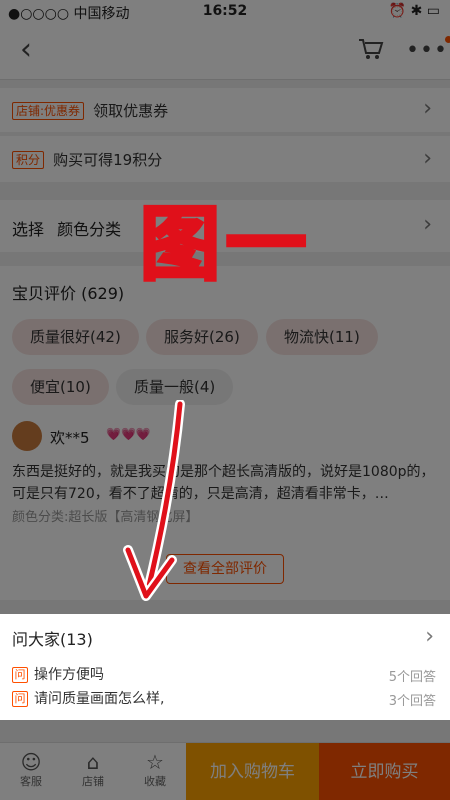 Image resolution: width=450 pixels, height=800 pixels. Describe the element at coordinates (414, 11) in the screenshot. I see `status-icons: ⏰ ✱ ▭` at that location.